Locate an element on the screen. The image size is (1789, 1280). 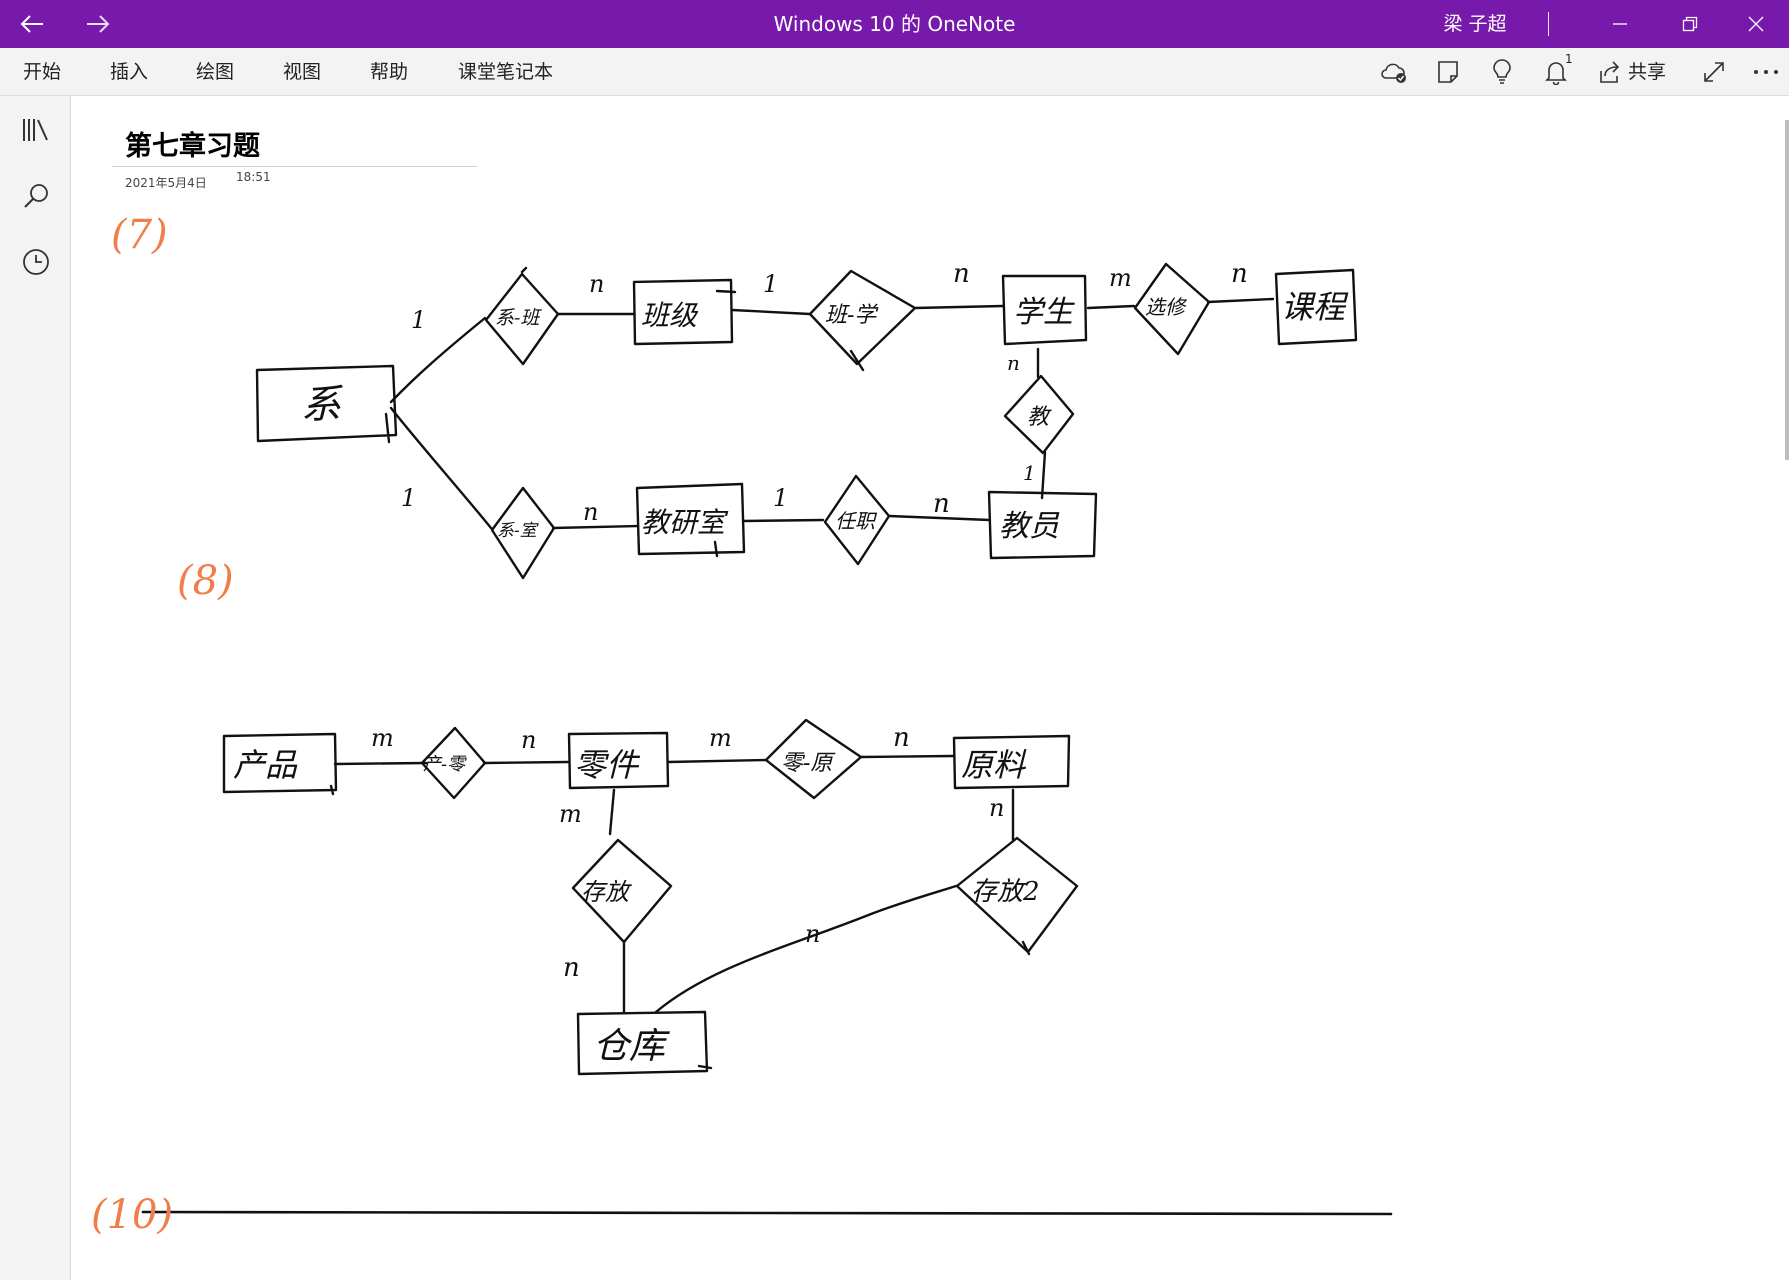
card-xuanxiu-kecheng: n is located at coordinates (1239, 274).